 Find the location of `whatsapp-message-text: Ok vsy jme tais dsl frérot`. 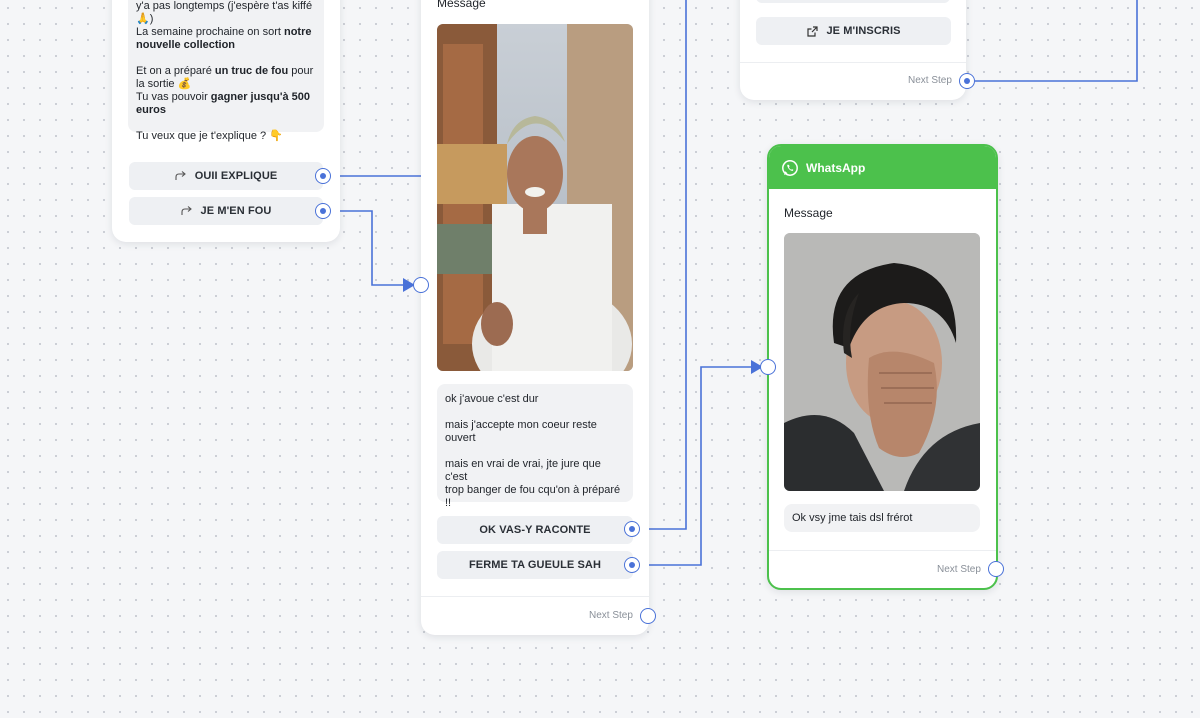

whatsapp-message-text: Ok vsy jme tais dsl frérot is located at coordinates (852, 518).